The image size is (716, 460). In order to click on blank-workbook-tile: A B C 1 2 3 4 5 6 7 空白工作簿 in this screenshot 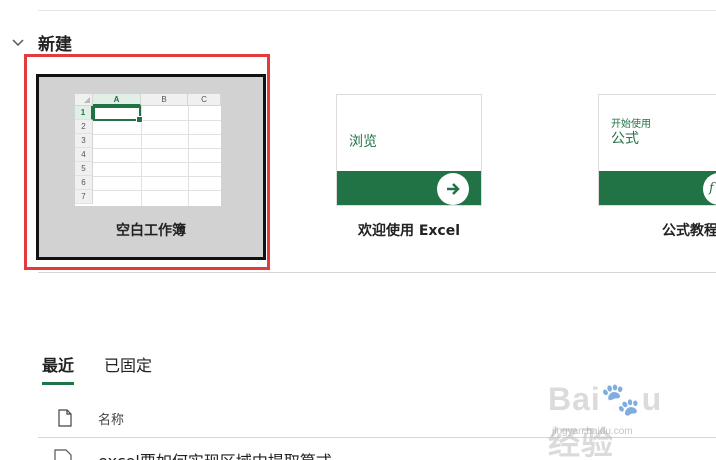, I will do `click(151, 167)`.